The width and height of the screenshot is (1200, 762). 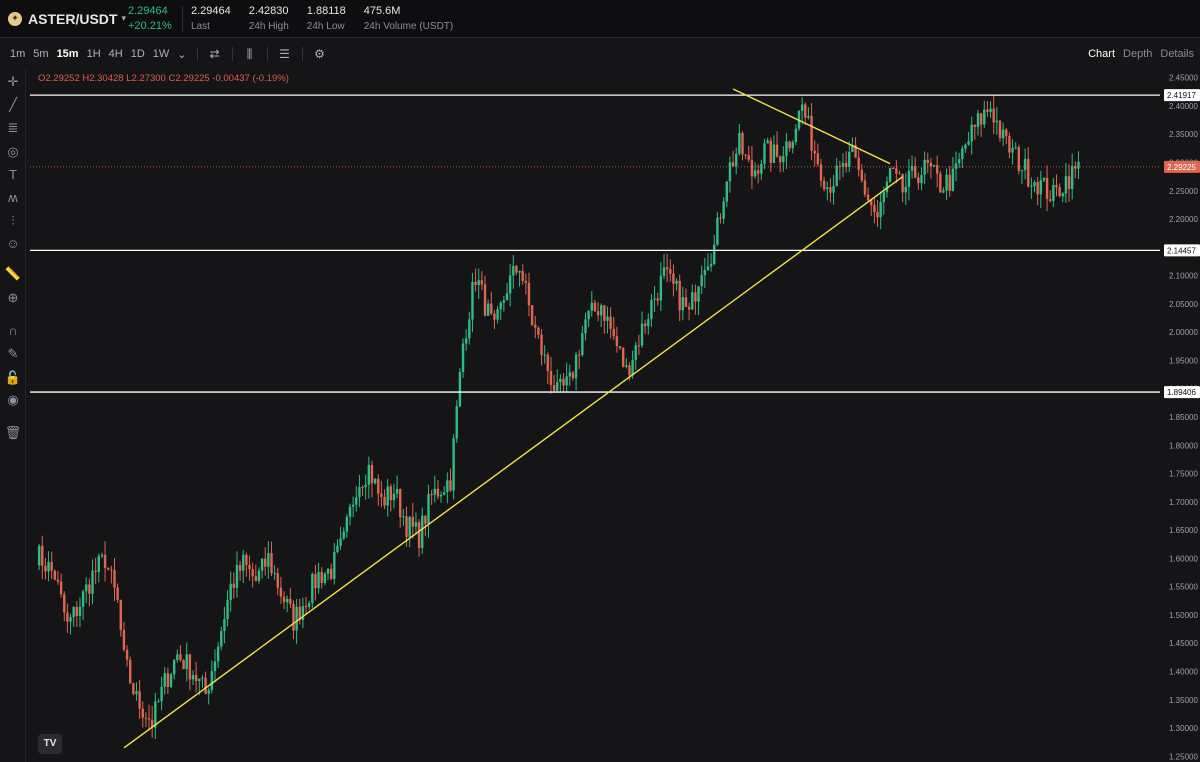 What do you see at coordinates (1183, 643) in the screenshot?
I see `y-tick-label: 1.45000` at bounding box center [1183, 643].